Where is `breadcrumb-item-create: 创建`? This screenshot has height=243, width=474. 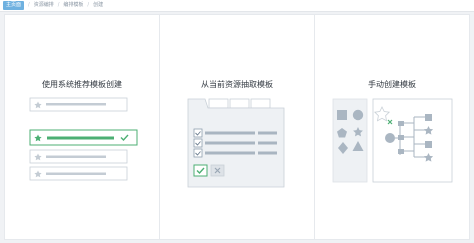
breadcrumb-item-create: 创建 is located at coordinates (98, 5).